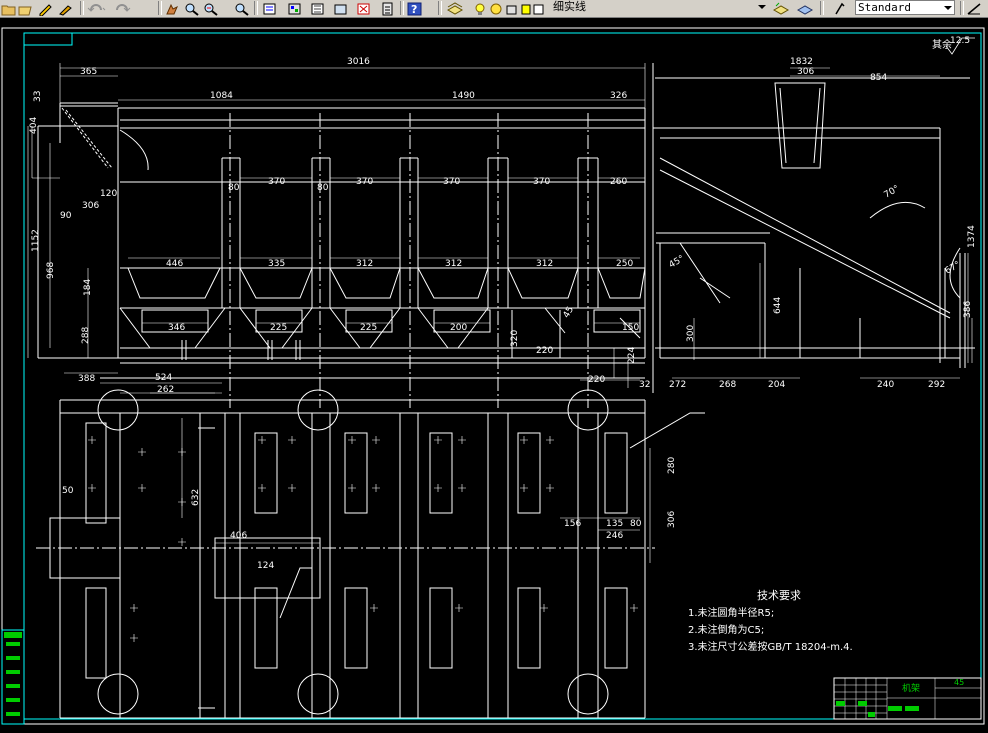 The width and height of the screenshot is (988, 733). Describe the element at coordinates (415, 8) in the screenshot. I see `help-icon: ?` at that location.